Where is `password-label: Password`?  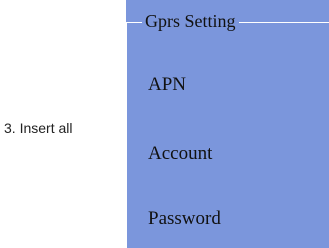
password-label: Password is located at coordinates (184, 218).